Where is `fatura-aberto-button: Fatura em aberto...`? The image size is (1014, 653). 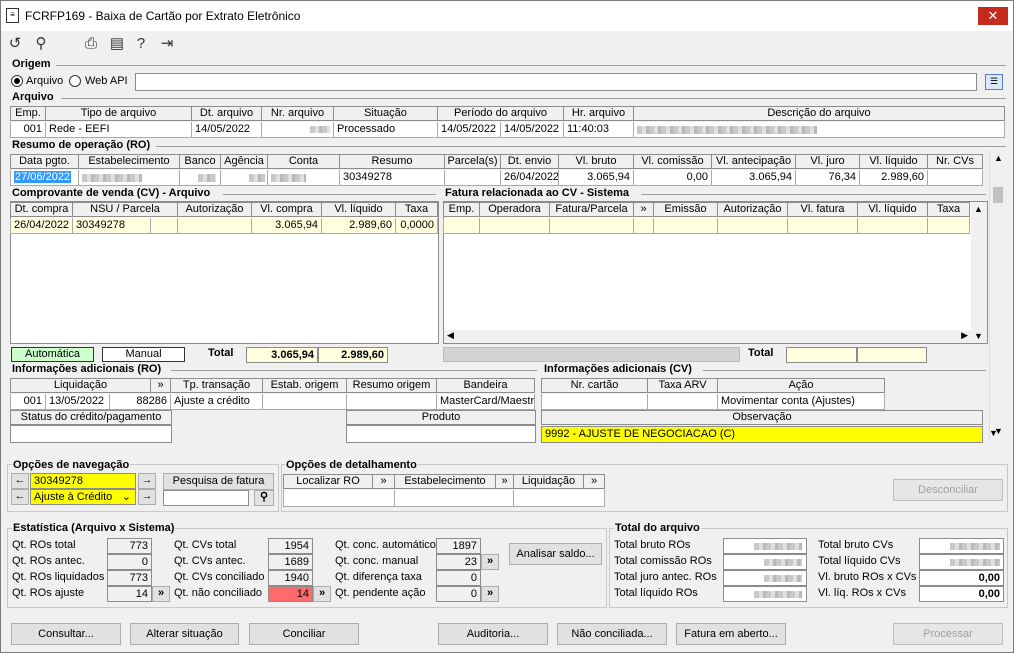
fatura-aberto-button: Fatura em aberto... is located at coordinates (731, 634).